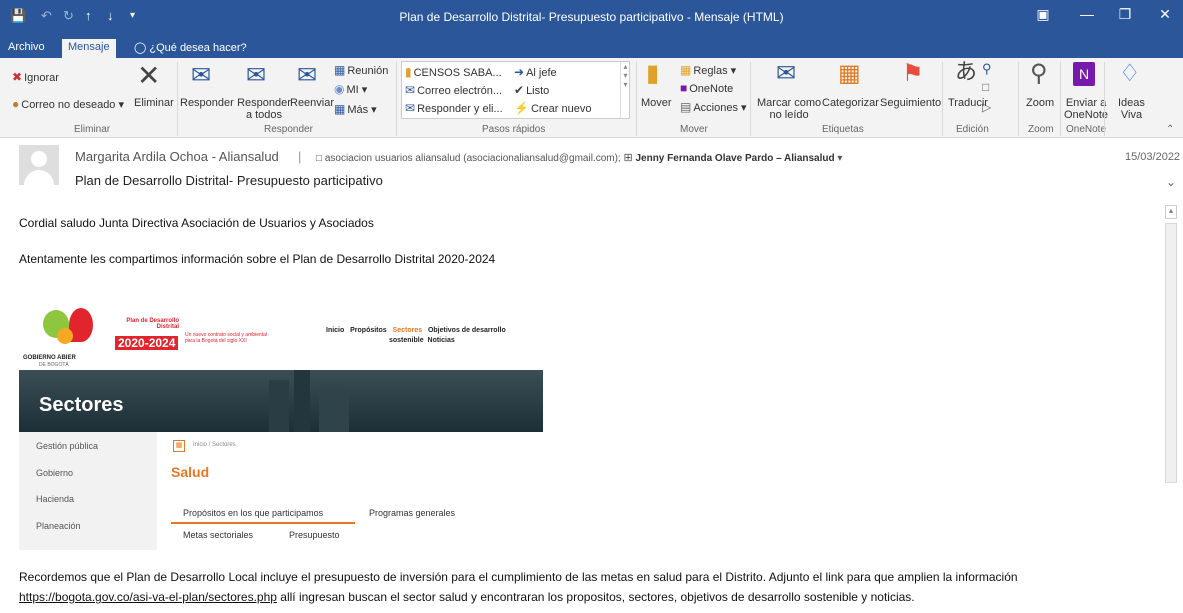 This screenshot has width=1183, height=613. I want to click on avatar, so click(39, 165).